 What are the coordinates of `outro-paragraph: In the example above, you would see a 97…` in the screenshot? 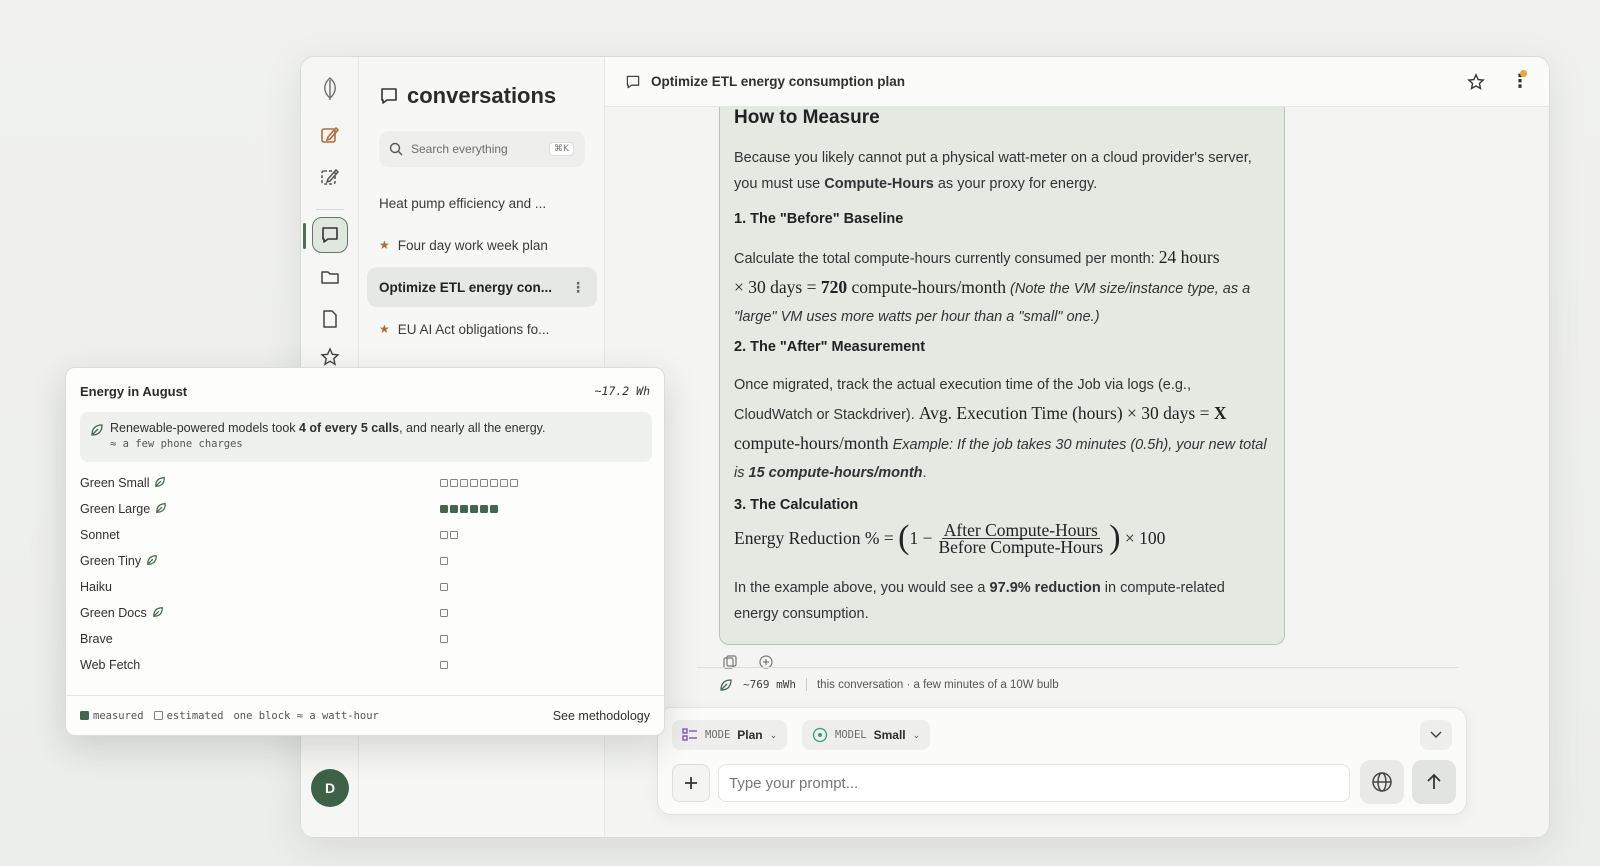 It's located at (979, 601).